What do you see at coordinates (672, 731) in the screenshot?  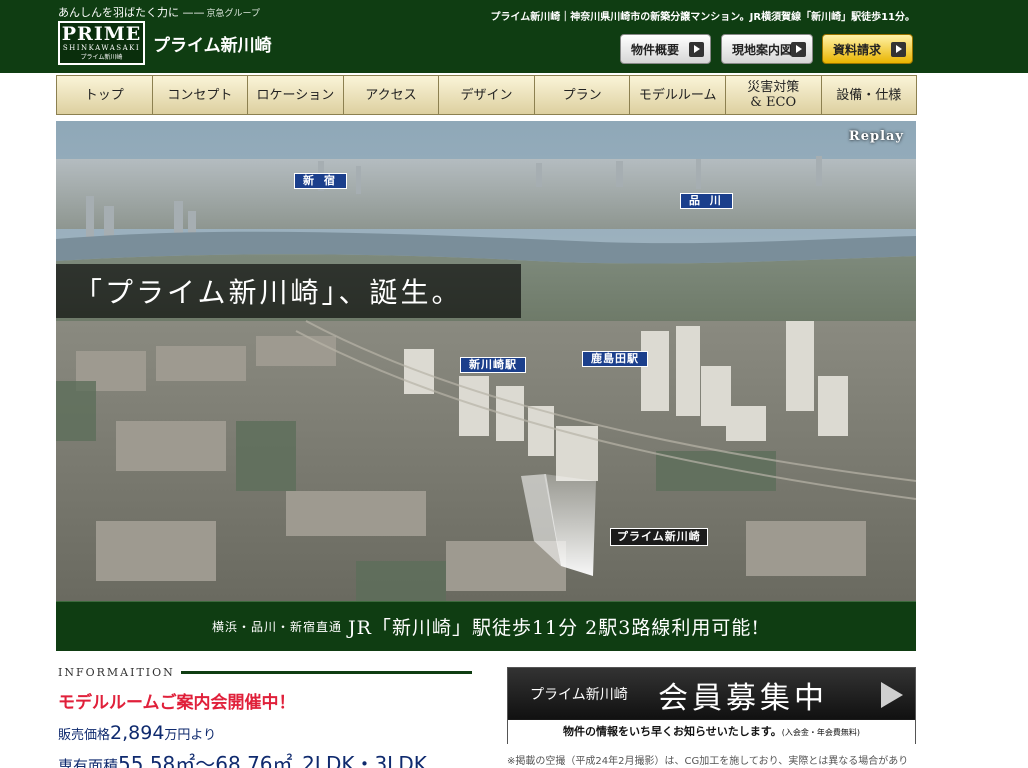 I see `member-sub-main: 物件の情報をいち早くお知らせいたします。` at bounding box center [672, 731].